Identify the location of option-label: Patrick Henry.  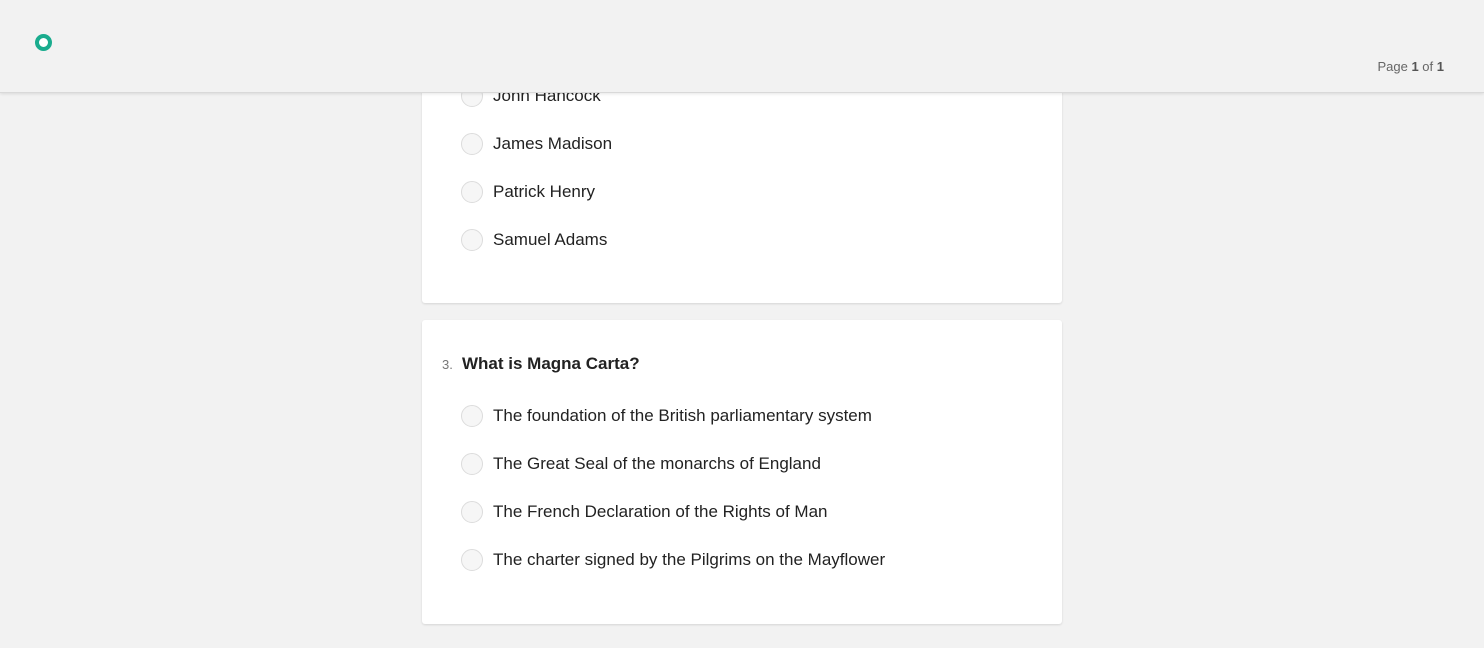
(544, 191).